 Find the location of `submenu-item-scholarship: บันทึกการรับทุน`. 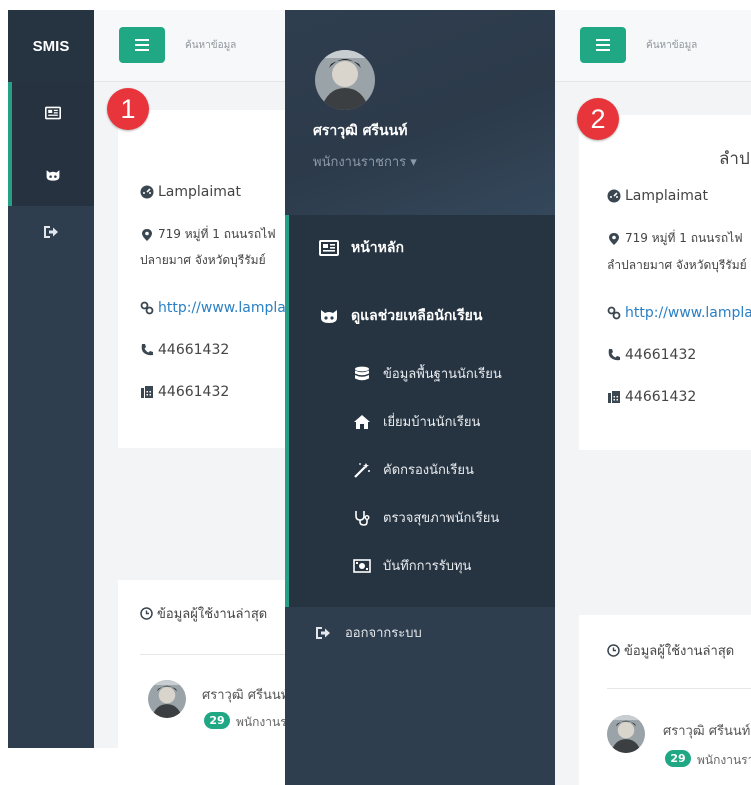

submenu-item-scholarship: บันทึกการรับทุน is located at coordinates (412, 565).